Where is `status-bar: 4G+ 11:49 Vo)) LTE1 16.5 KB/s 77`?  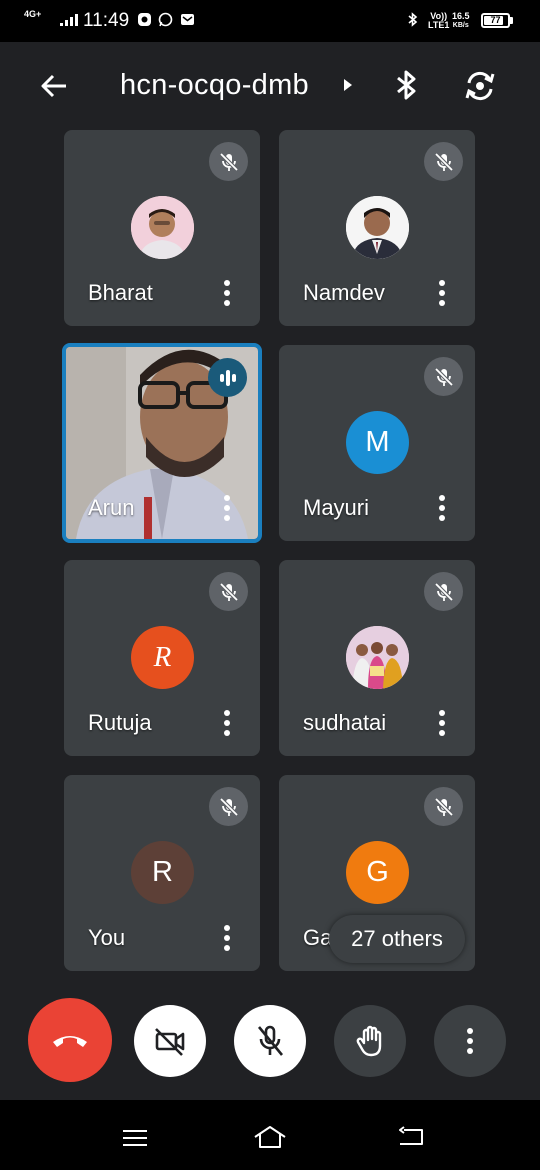 status-bar: 4G+ 11:49 Vo)) LTE1 16.5 KB/s 77 is located at coordinates (270, 21).